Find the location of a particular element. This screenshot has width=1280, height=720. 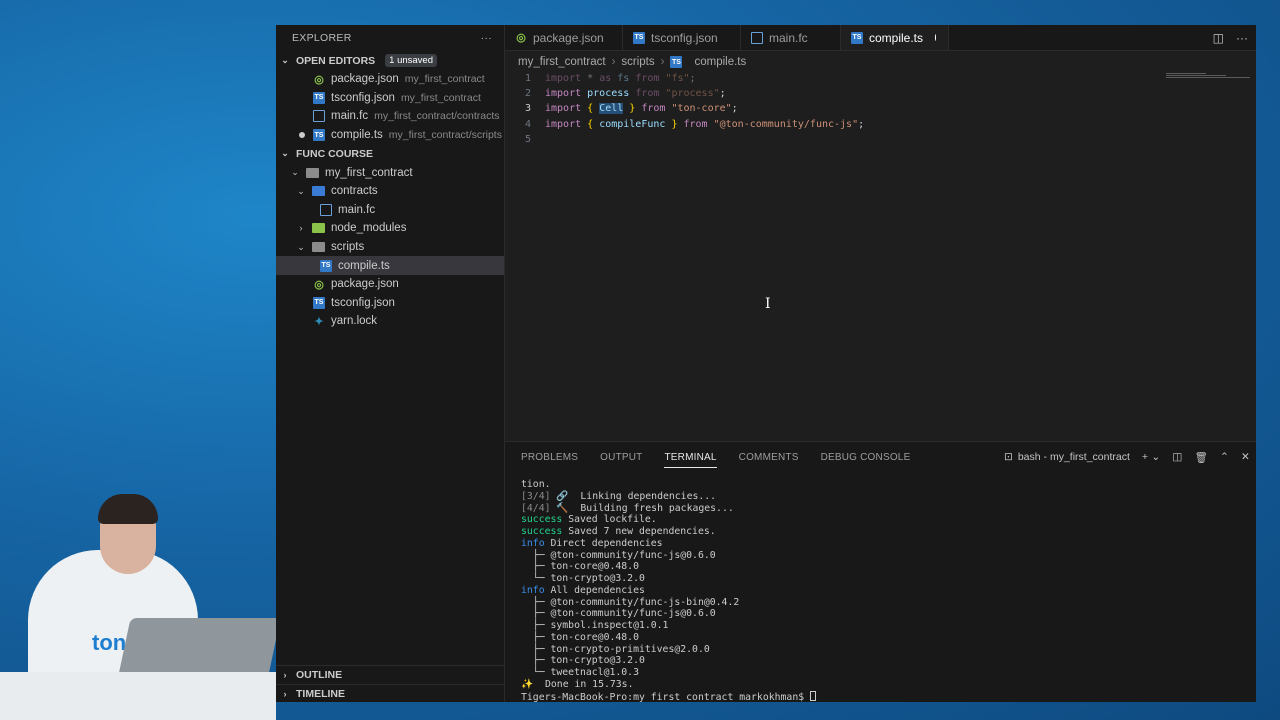

timeline-section: › TIMELINE is located at coordinates (390, 693).